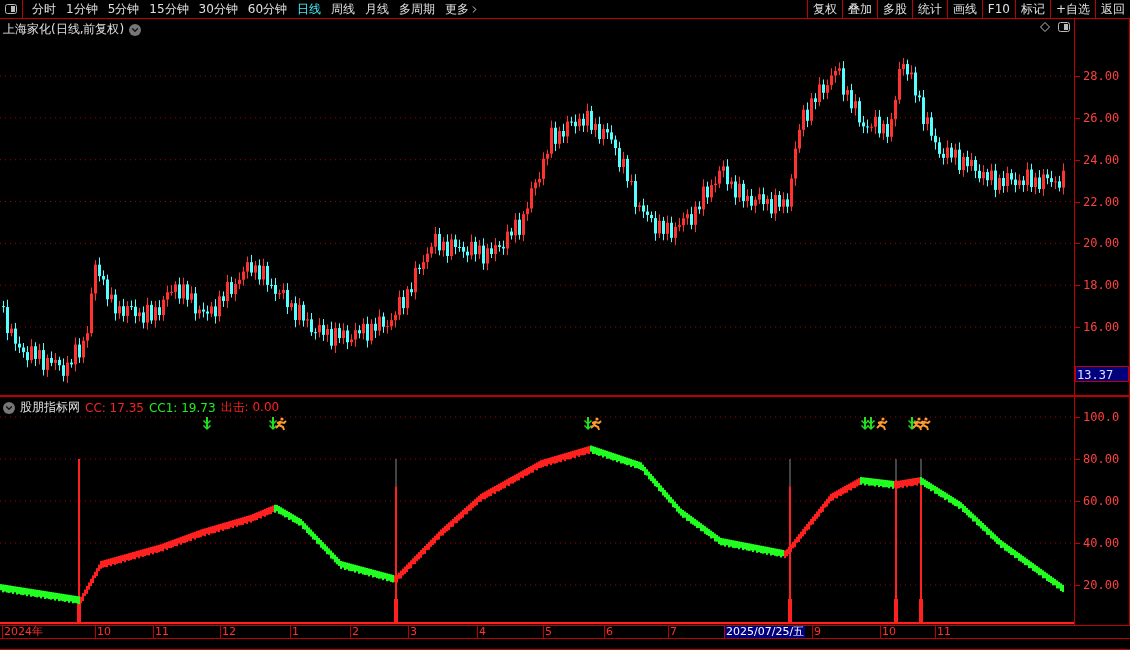 The width and height of the screenshot is (1130, 650). I want to click on period-tab: 15分钟, so click(169, 9).